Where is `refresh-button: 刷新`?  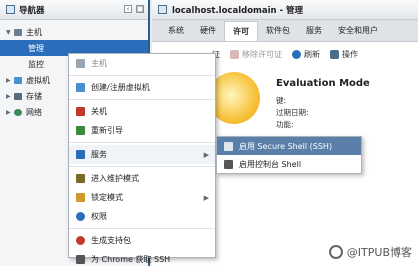
refresh-button: 刷新 is located at coordinates (306, 54).